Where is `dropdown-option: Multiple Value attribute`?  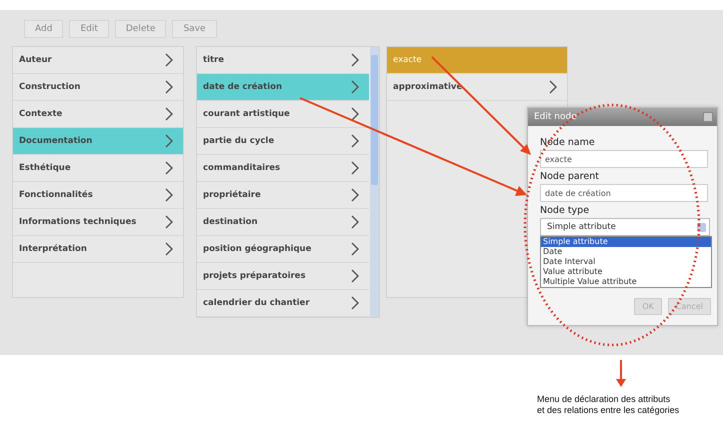 dropdown-option: Multiple Value attribute is located at coordinates (626, 282).